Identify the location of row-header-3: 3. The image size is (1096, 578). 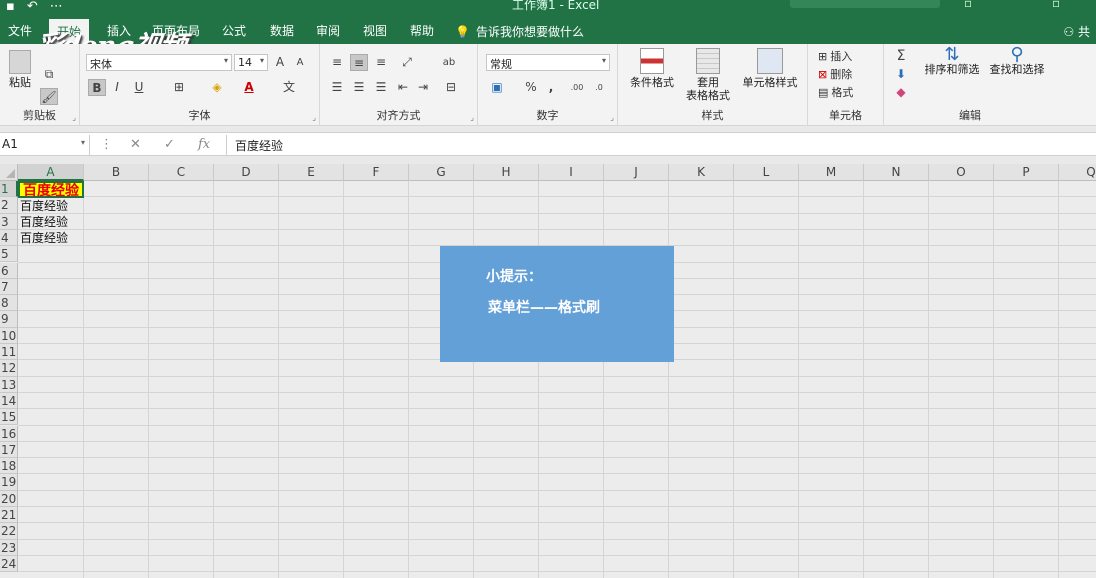
(9, 221).